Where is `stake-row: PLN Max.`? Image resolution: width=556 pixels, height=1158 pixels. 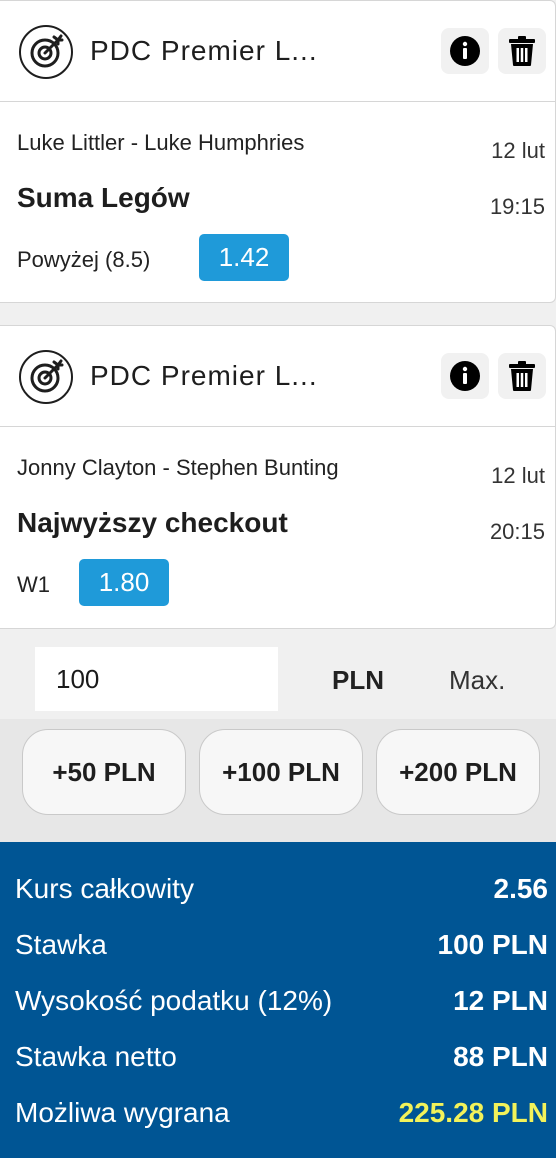
stake-row: PLN Max. is located at coordinates (278, 674).